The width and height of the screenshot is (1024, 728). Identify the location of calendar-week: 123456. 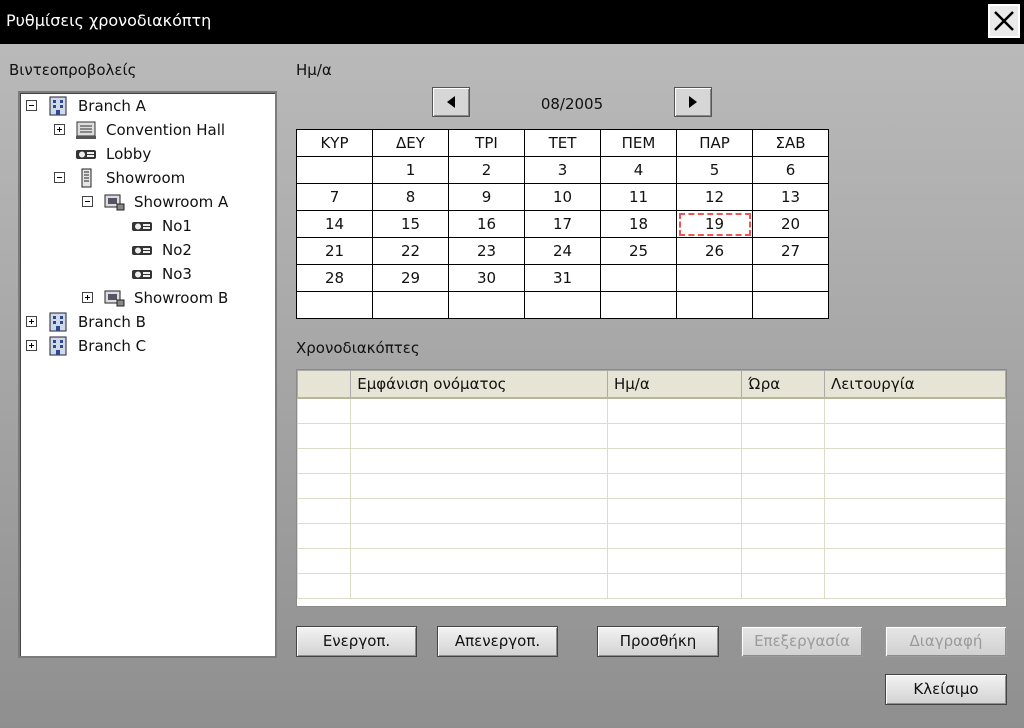
(562, 170).